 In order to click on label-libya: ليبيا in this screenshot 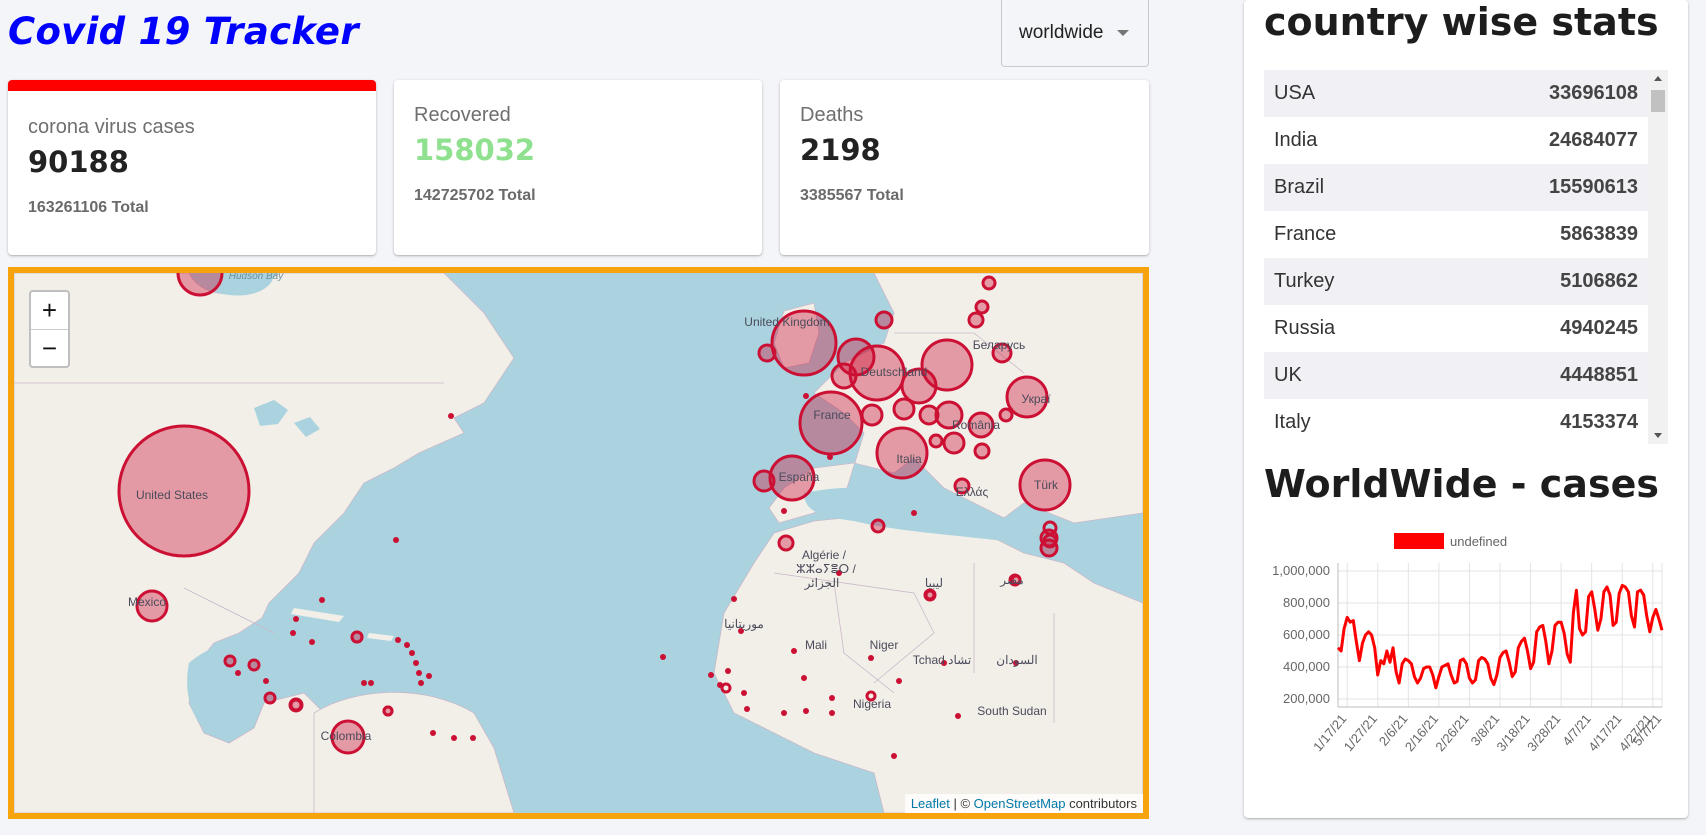, I will do `click(934, 583)`.